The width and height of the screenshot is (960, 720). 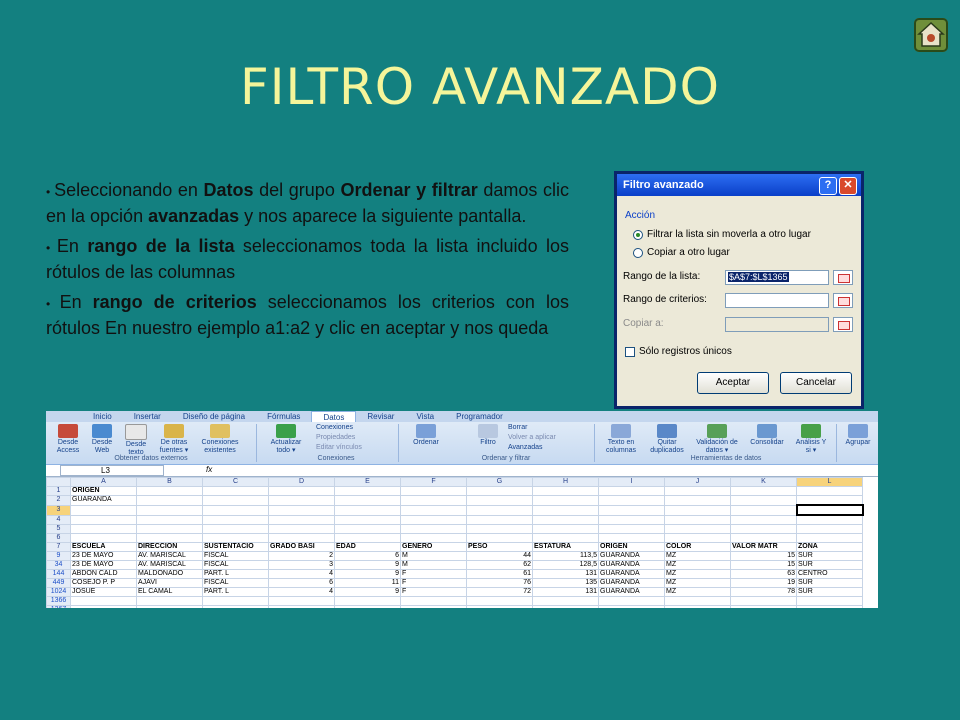 I want to click on text-to-columns-button: Texto en columnas, so click(x=621, y=439).